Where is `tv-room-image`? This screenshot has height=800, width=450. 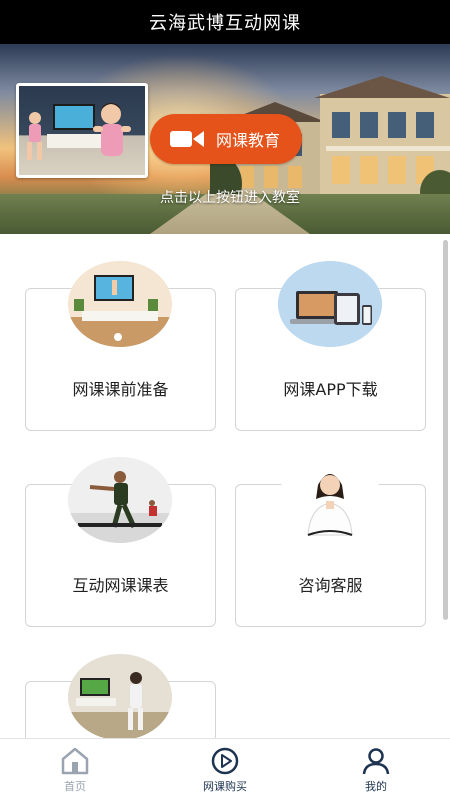
tv-room-image is located at coordinates (120, 304).